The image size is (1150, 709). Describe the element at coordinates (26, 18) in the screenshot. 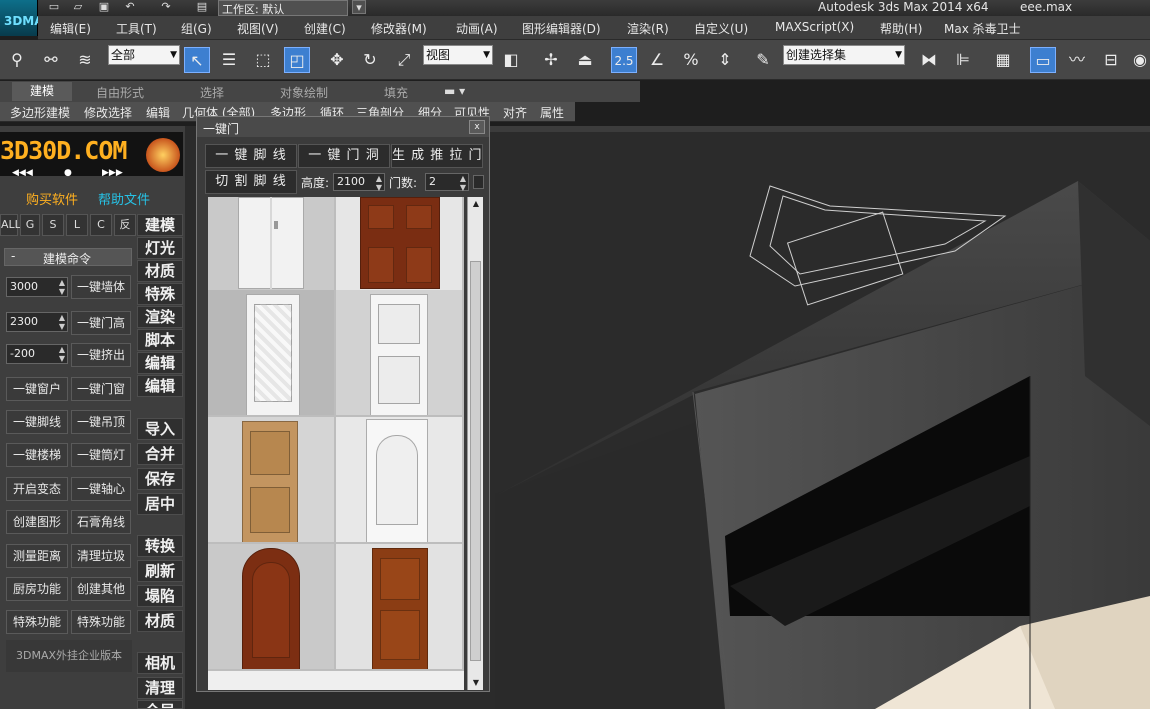

I see `app-logo-button: 3DMAX` at that location.